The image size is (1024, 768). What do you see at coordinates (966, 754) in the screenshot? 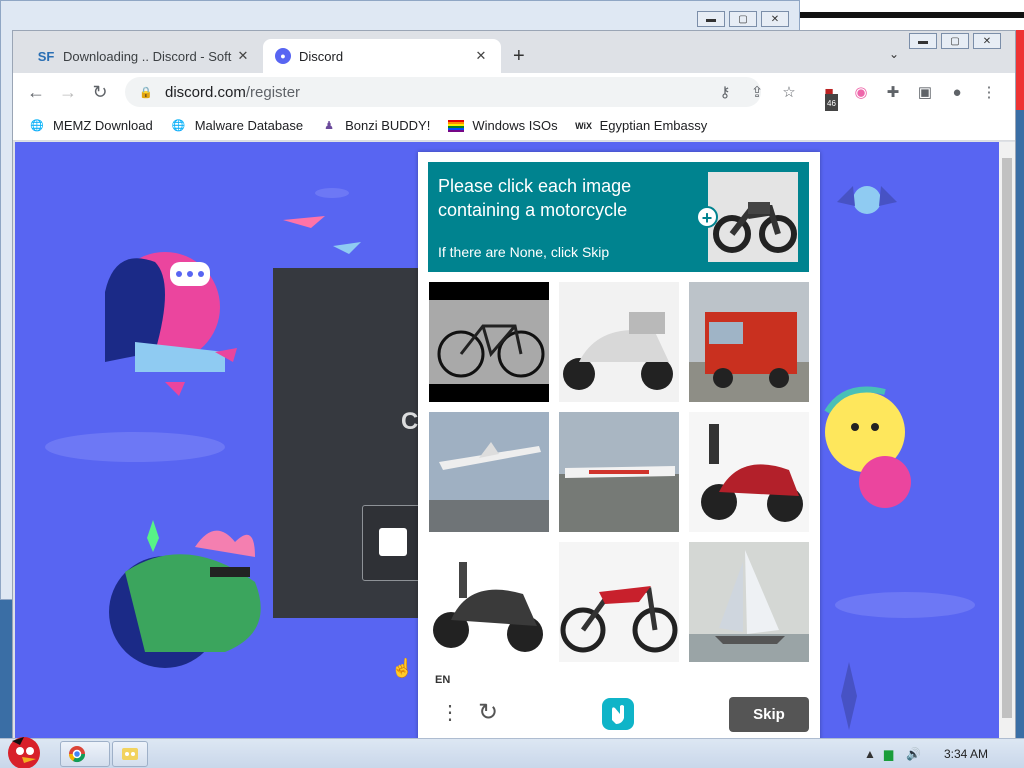
I see `taskbar-clock: 3:34 AM` at bounding box center [966, 754].